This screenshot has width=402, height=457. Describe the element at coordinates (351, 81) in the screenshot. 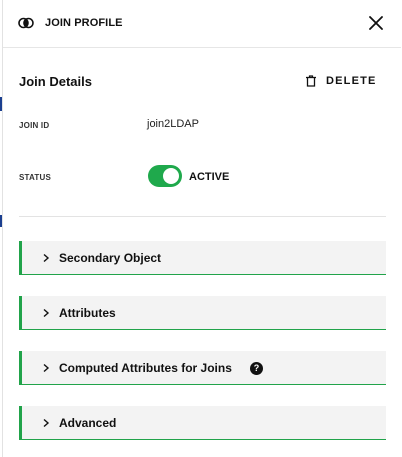

I see `delete-label: DELETE` at that location.